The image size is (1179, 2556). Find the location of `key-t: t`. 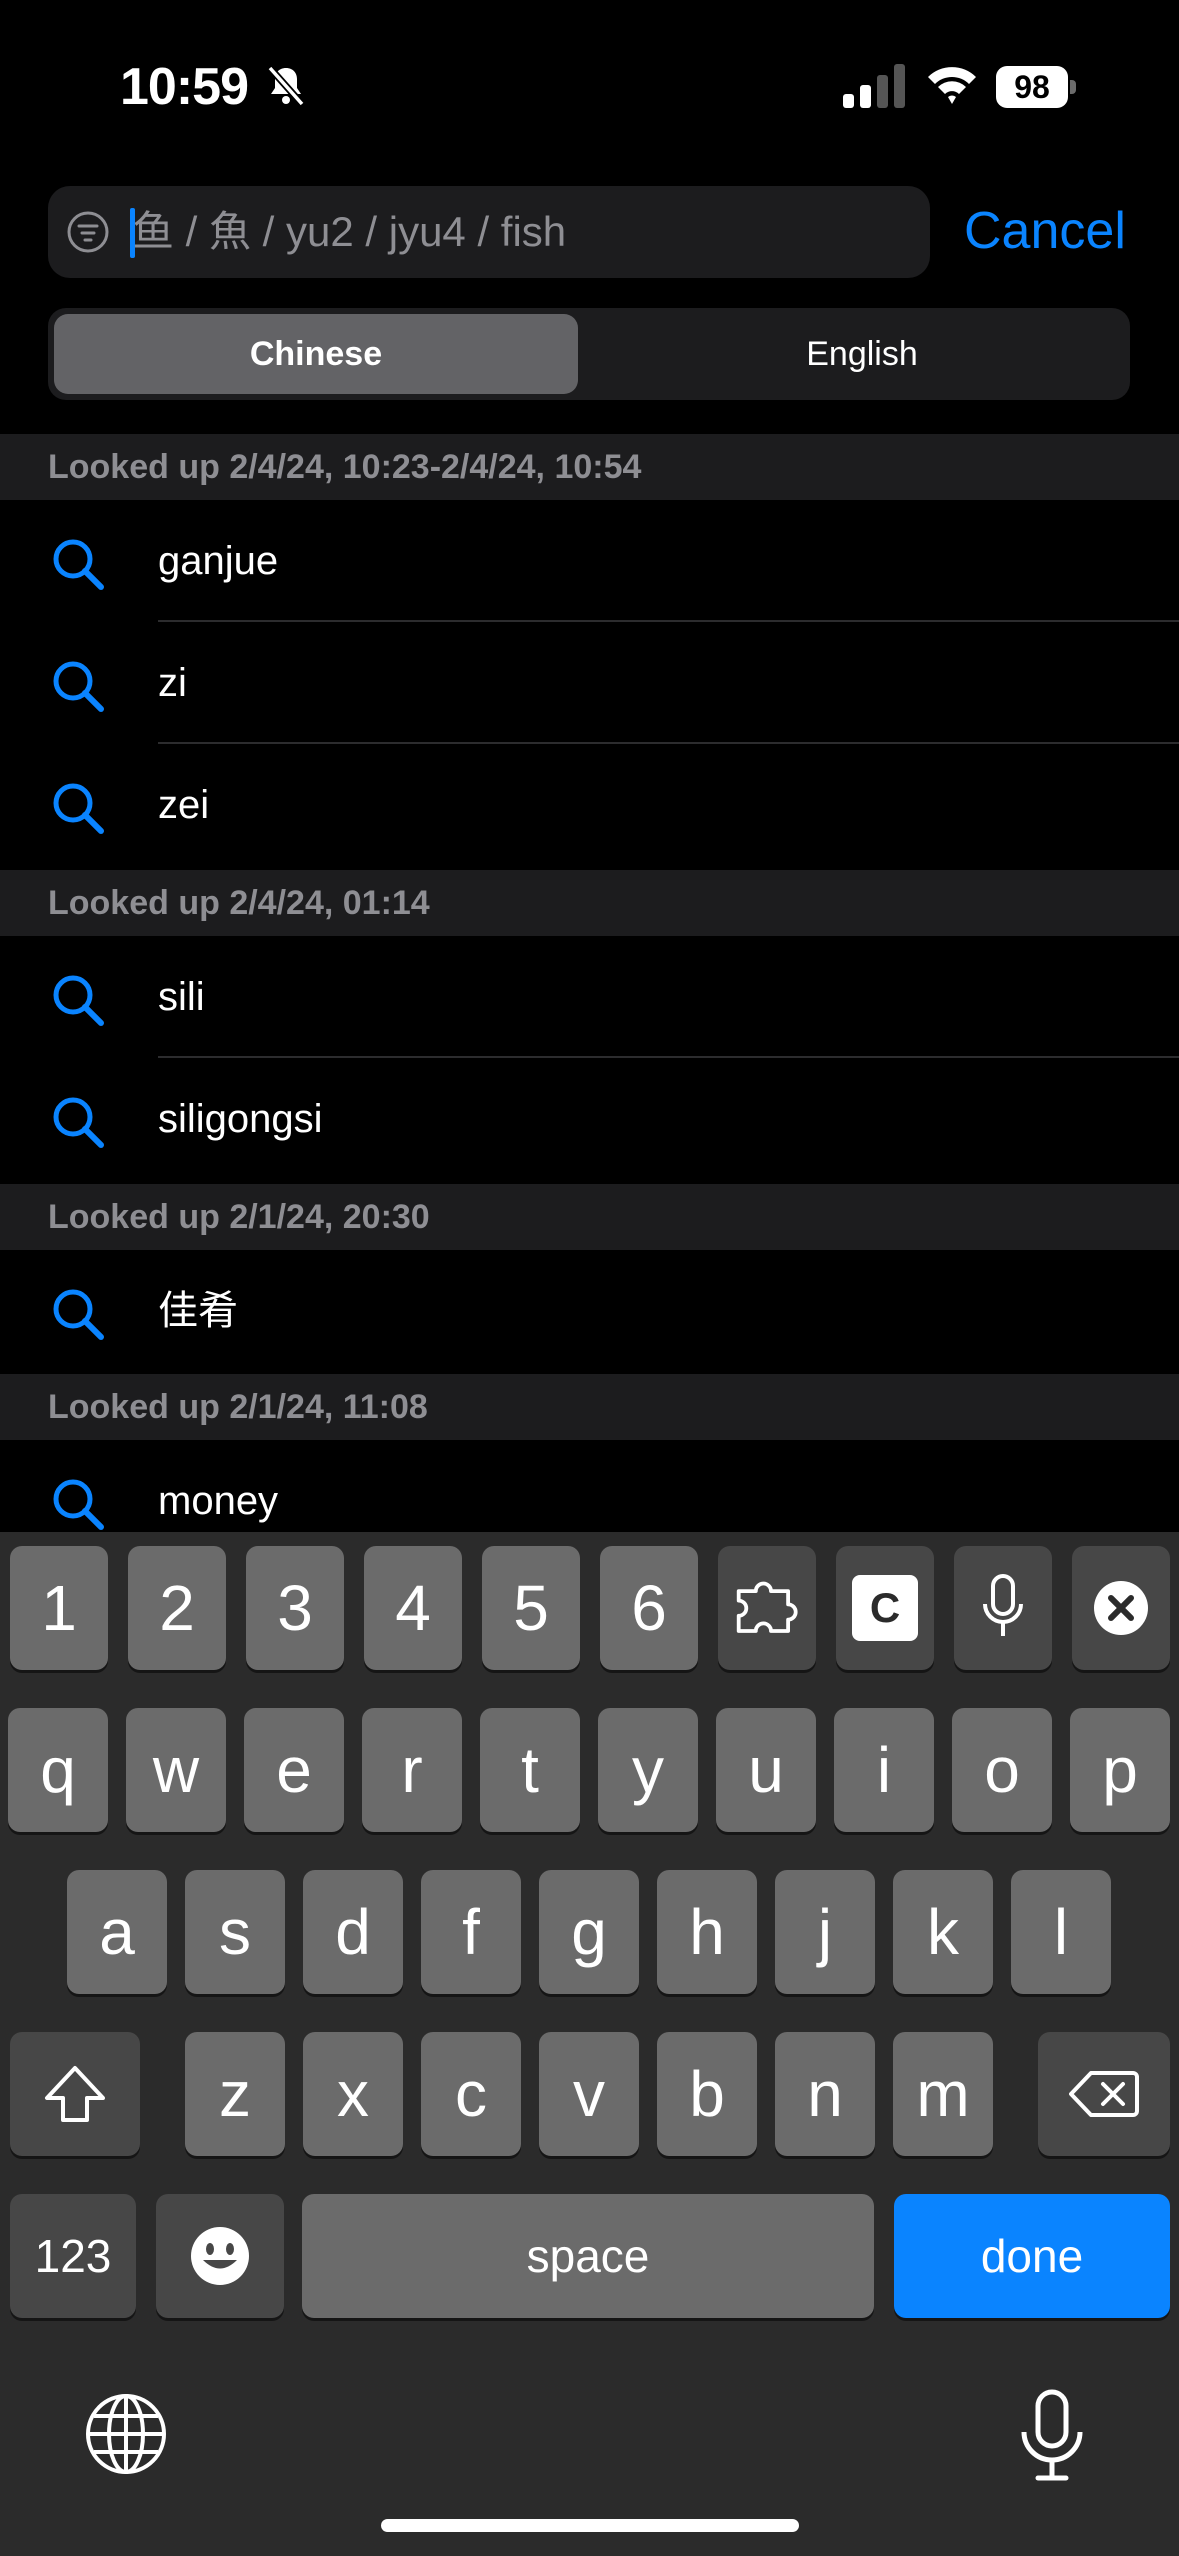

key-t: t is located at coordinates (530, 1770).